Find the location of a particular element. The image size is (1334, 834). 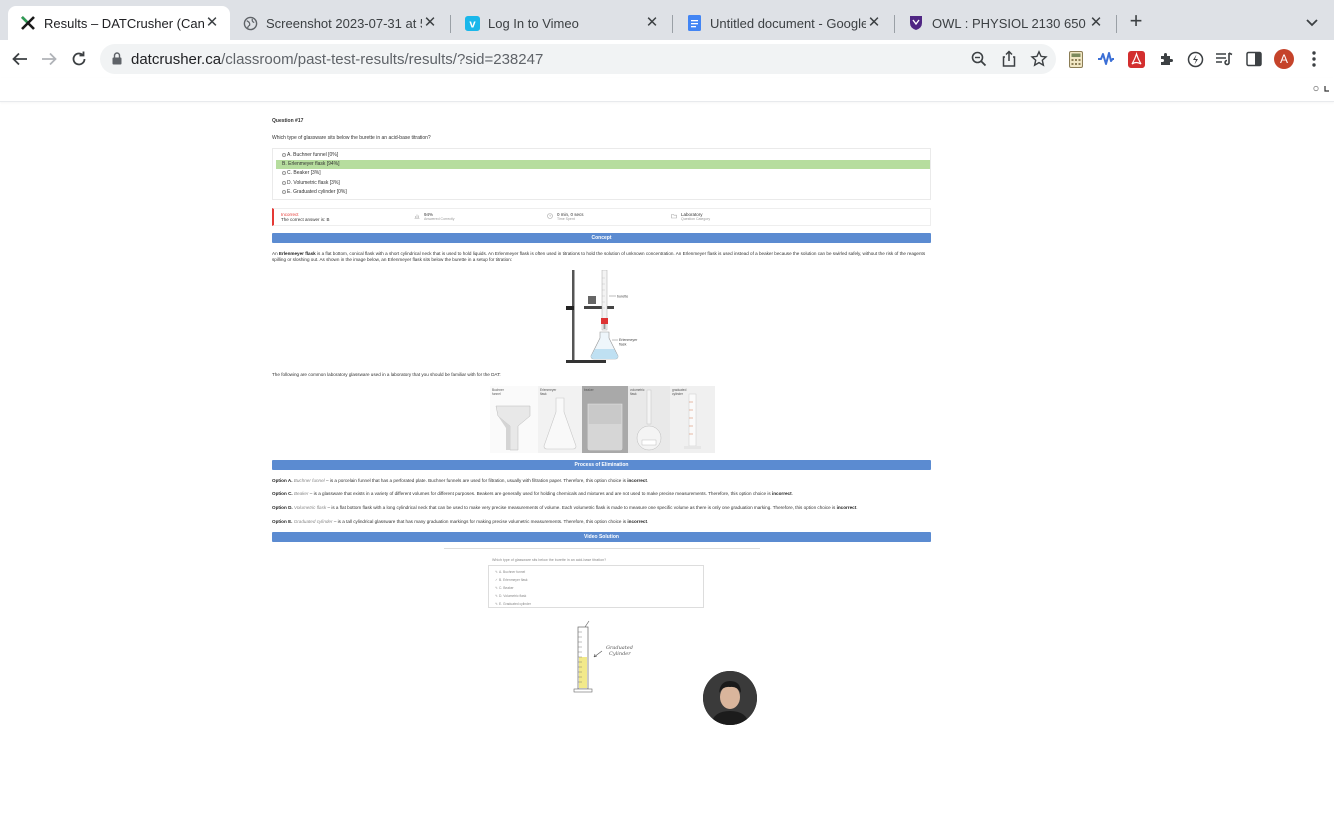

time-caption: Time Spent is located at coordinates (566, 219).